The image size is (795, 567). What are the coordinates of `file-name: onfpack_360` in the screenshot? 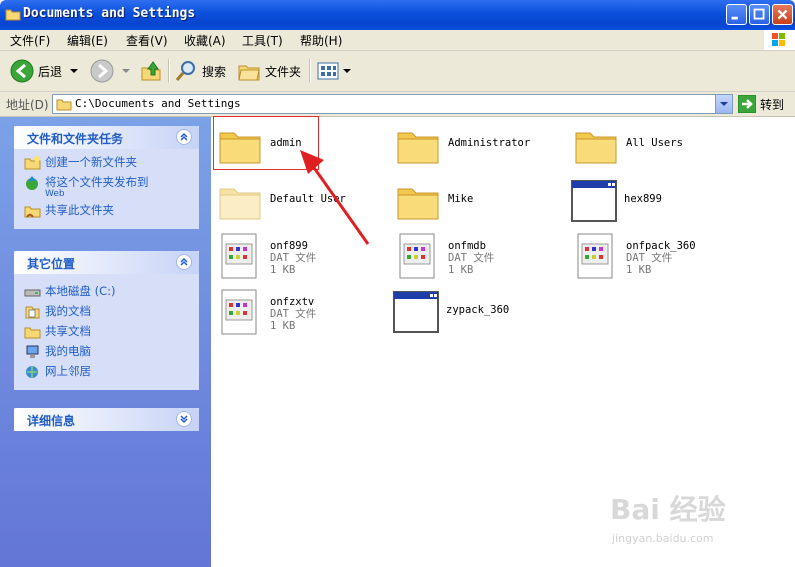 It's located at (661, 246).